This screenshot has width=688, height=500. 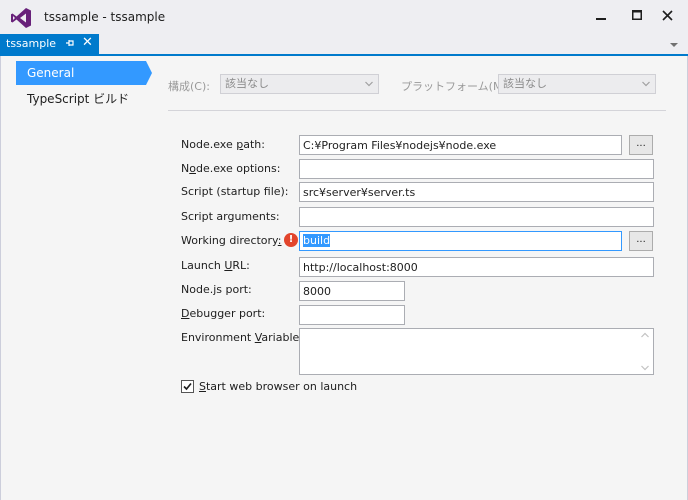 What do you see at coordinates (31, 43) in the screenshot?
I see `document-tab-label: tssample` at bounding box center [31, 43].